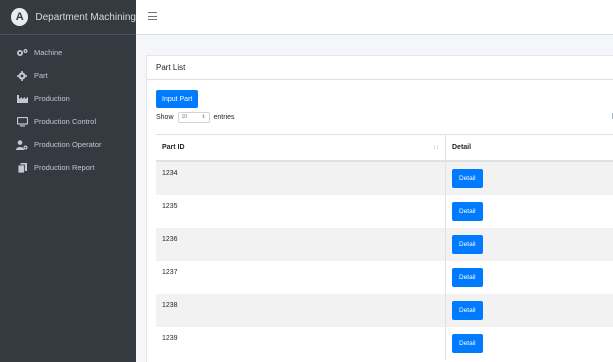 This screenshot has width=613, height=362. Describe the element at coordinates (184, 117) in the screenshot. I see `entries-select-value: 10` at that location.